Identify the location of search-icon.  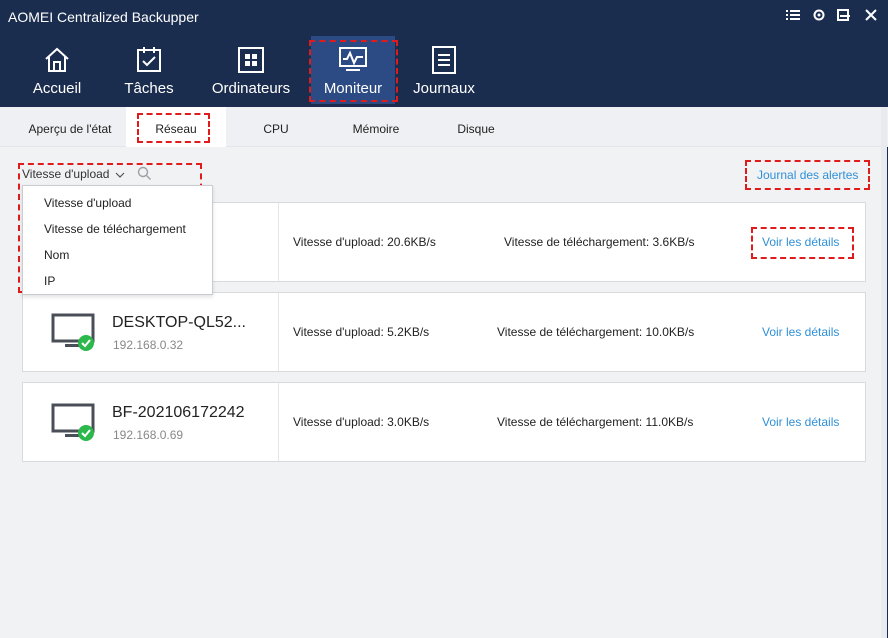
(144, 176).